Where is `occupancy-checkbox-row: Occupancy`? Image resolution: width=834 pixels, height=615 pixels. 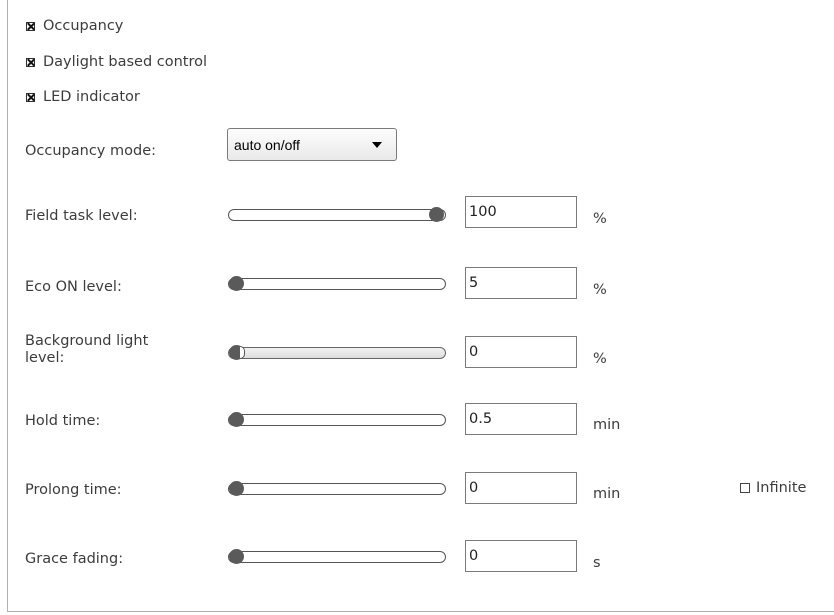 occupancy-checkbox-row: Occupancy is located at coordinates (74, 26).